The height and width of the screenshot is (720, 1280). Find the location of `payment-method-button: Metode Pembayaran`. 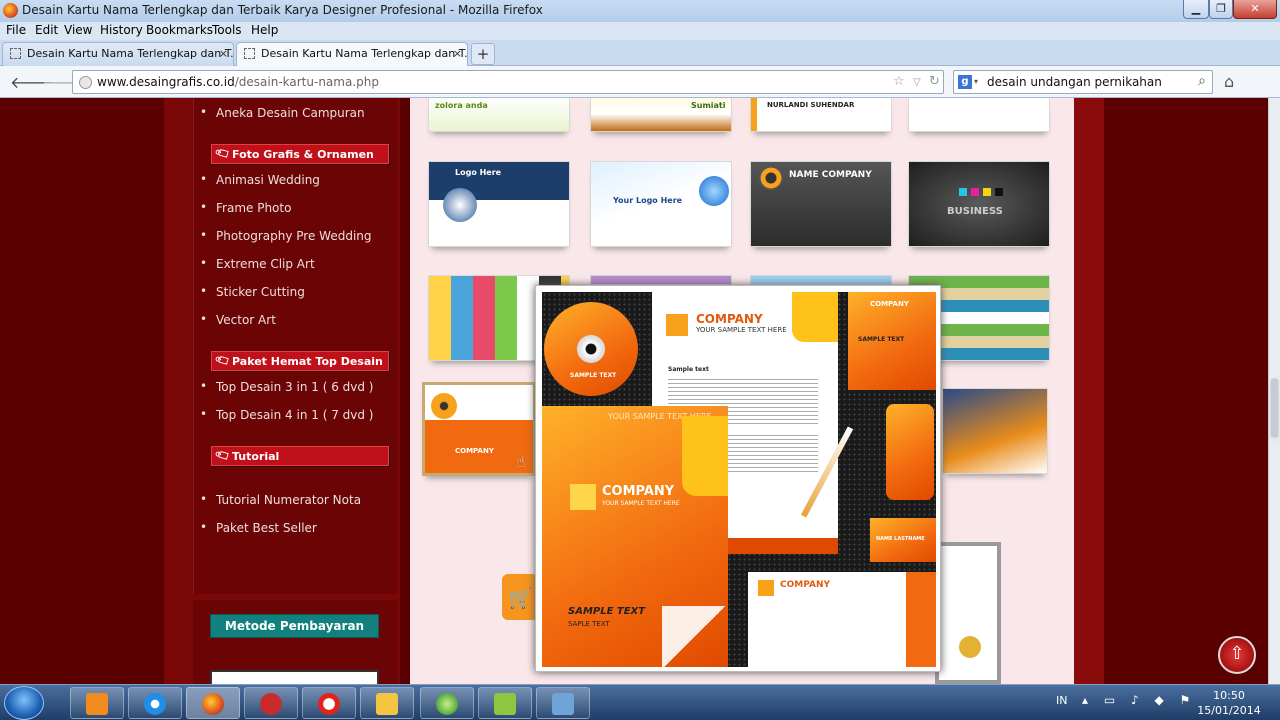

payment-method-button: Metode Pembayaran is located at coordinates (294, 626).